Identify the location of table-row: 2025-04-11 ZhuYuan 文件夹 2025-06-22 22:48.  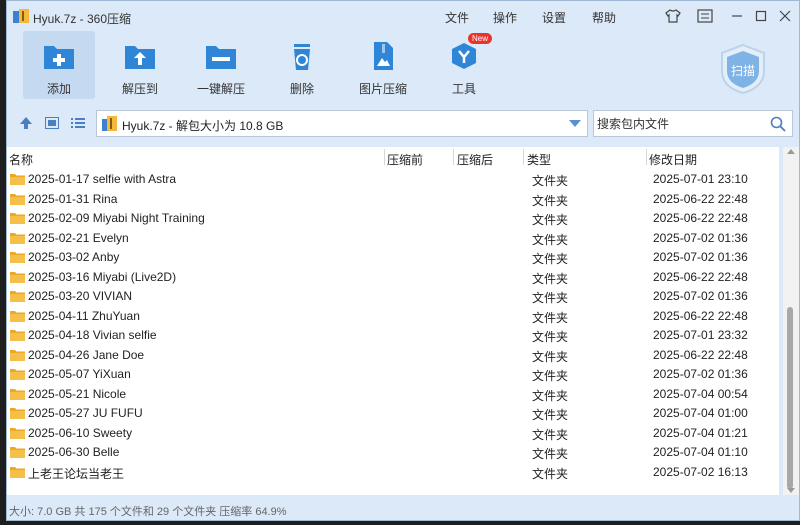
(393, 316).